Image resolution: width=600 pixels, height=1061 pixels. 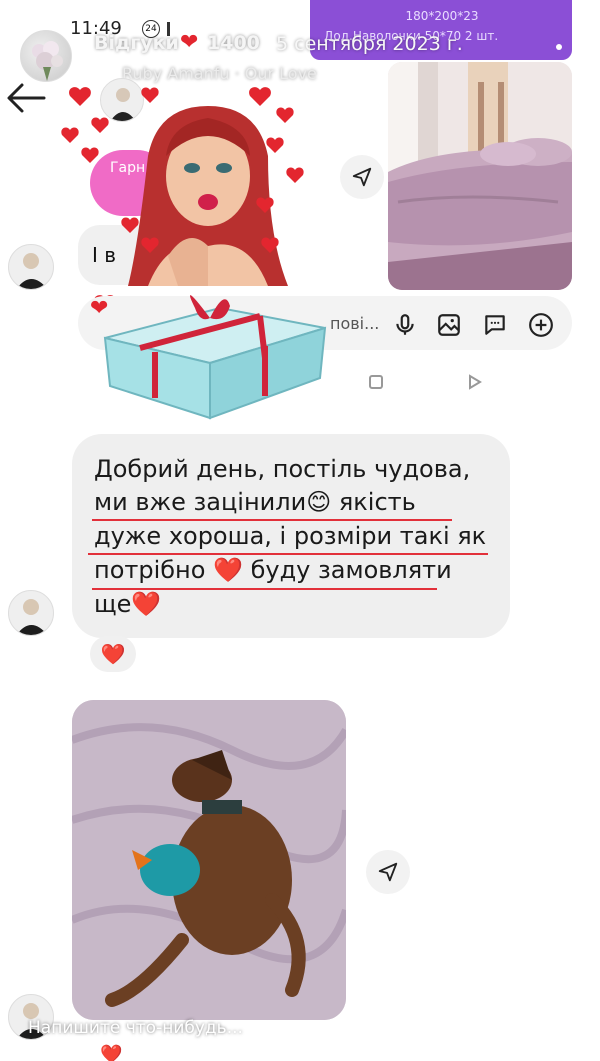 What do you see at coordinates (480, 176) in the screenshot?
I see `bedding-photo` at bounding box center [480, 176].